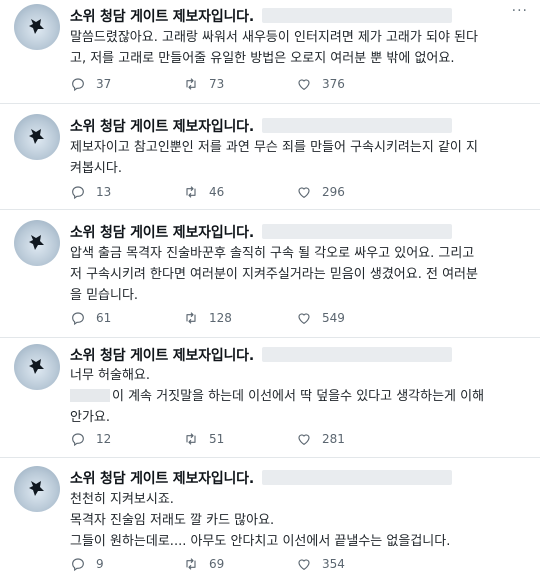 This screenshot has height=582, width=540. Describe the element at coordinates (217, 439) in the screenshot. I see `retweet-count: 51` at that location.